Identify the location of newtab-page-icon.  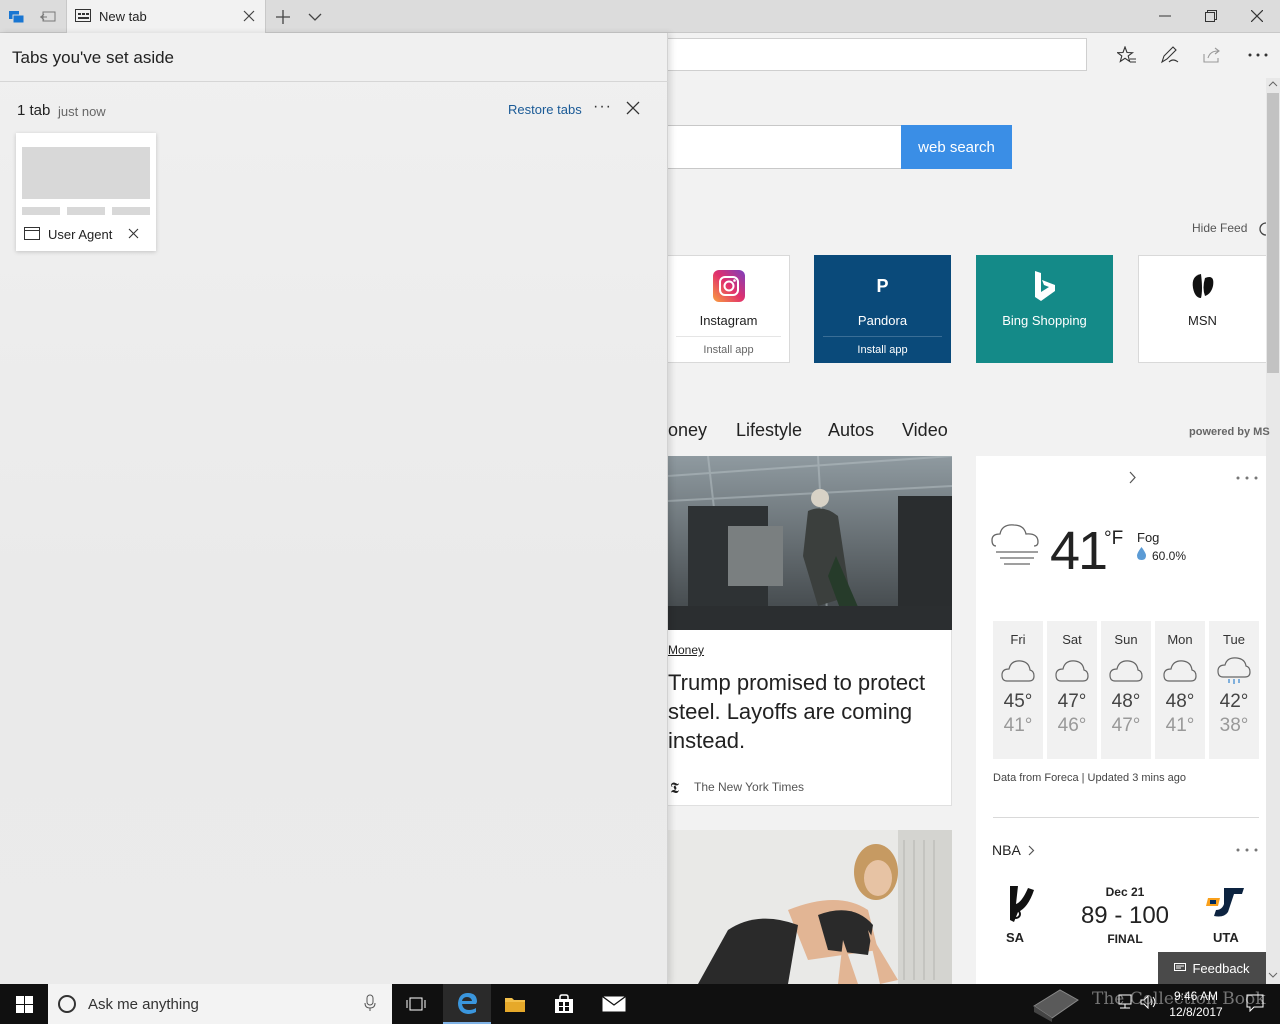
(83, 16).